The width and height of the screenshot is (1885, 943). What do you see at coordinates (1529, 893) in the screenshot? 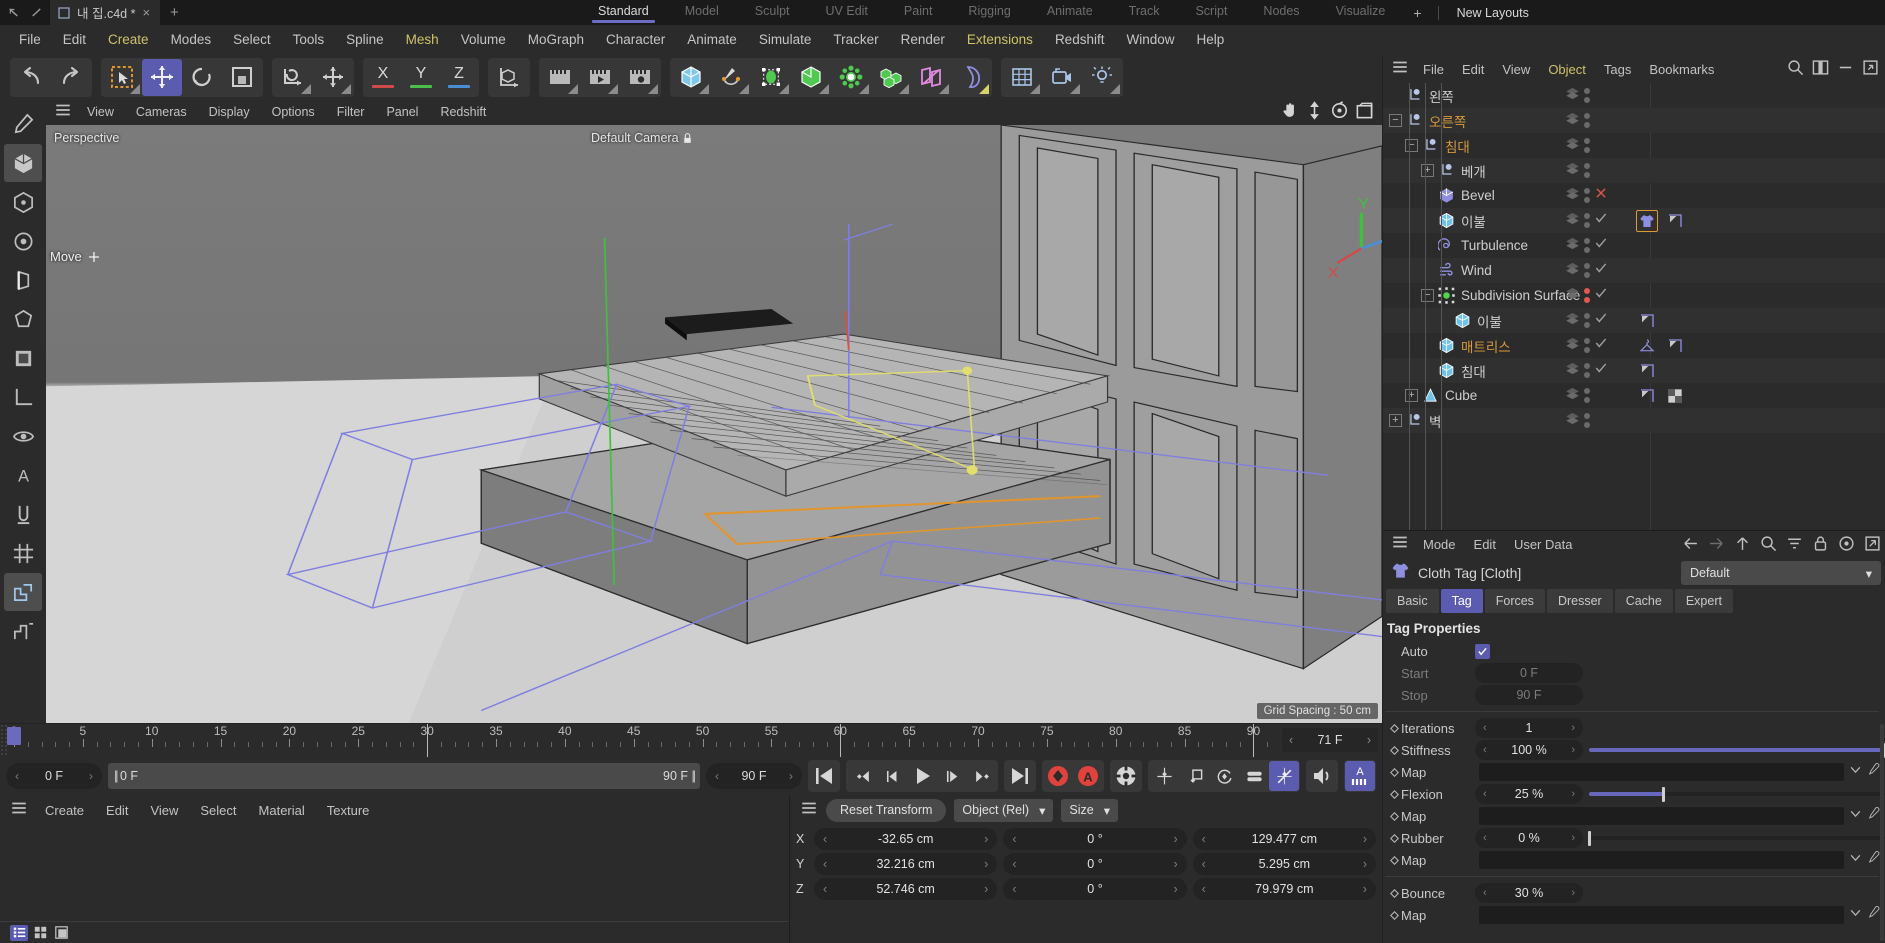
I see `property-stepper: ‹ 30 % ›` at bounding box center [1529, 893].